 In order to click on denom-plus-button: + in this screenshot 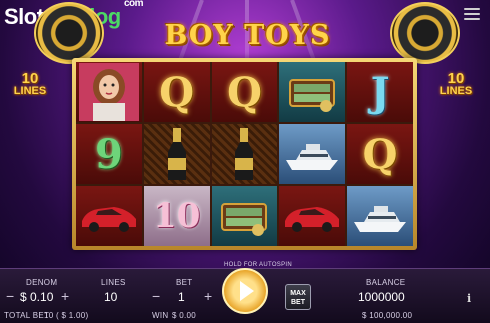, I will do `click(65, 296)`.